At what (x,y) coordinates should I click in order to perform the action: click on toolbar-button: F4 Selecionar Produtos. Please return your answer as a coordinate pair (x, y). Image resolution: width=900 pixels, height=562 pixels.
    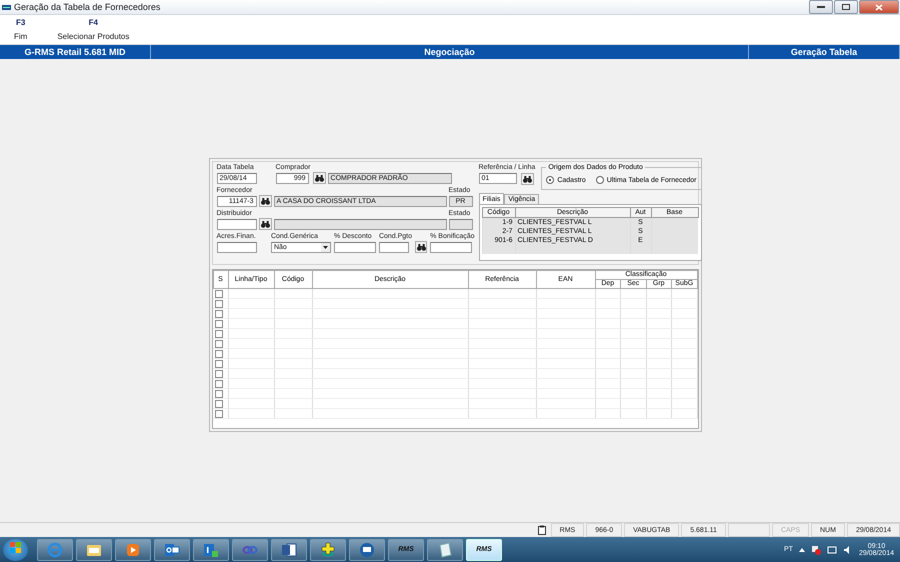
    Looking at the image, I should click on (93, 29).